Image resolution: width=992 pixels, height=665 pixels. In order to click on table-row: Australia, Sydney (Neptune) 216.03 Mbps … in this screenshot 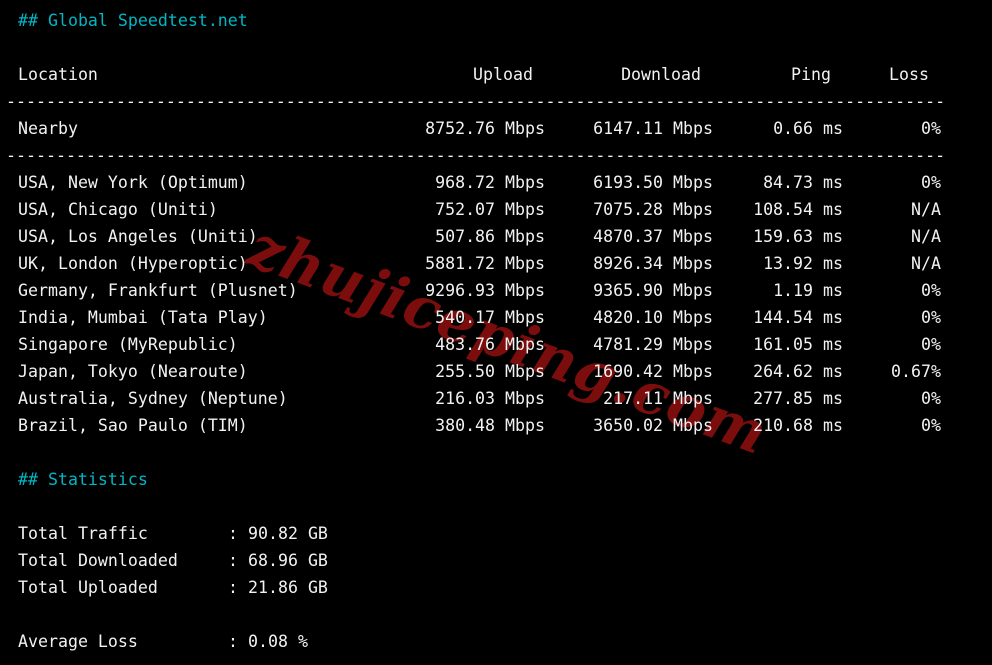, I will do `click(496, 398)`.